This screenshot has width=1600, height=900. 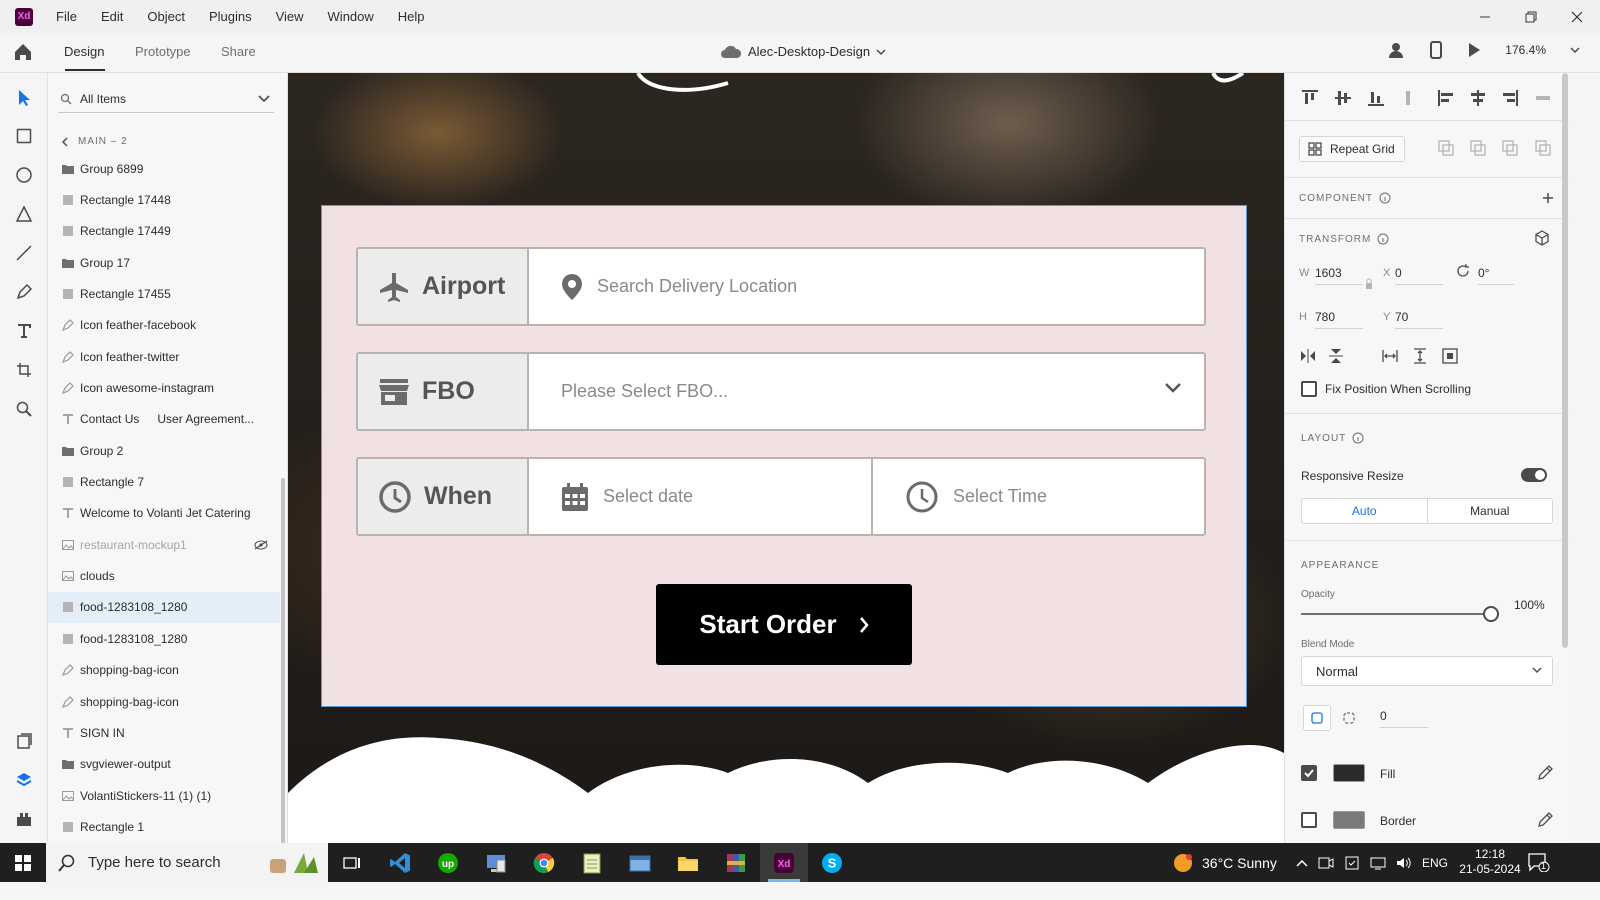 What do you see at coordinates (1436, 50) in the screenshot?
I see `mobile-preview-icon` at bounding box center [1436, 50].